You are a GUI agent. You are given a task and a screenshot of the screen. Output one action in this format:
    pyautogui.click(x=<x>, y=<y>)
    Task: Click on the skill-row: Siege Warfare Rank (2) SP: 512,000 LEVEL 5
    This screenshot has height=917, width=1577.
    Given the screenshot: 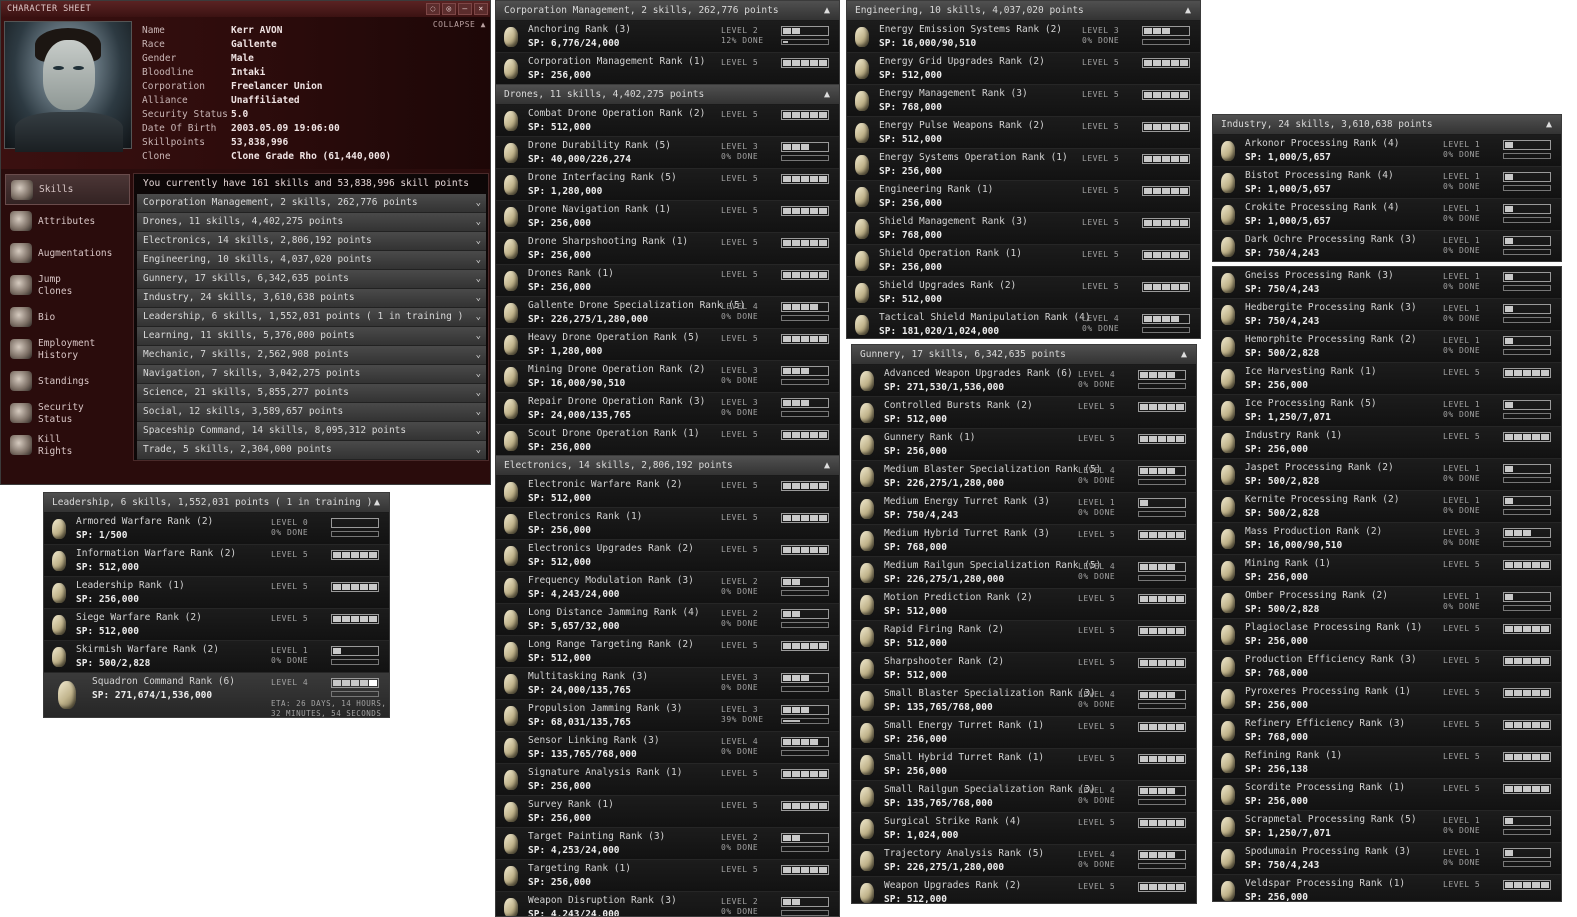 What is the action you would take?
    pyautogui.click(x=216, y=625)
    